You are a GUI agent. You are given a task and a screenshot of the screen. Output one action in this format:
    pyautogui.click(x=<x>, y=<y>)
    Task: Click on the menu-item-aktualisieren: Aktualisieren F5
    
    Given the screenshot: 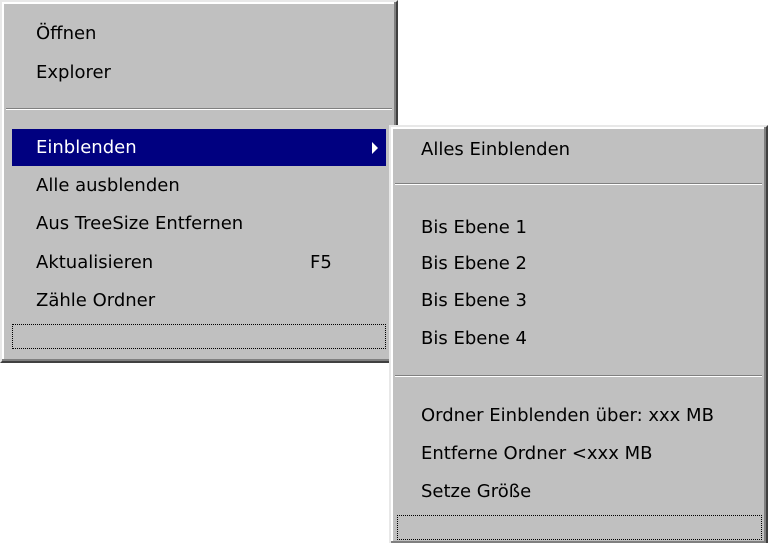 What is the action you would take?
    pyautogui.click(x=199, y=262)
    